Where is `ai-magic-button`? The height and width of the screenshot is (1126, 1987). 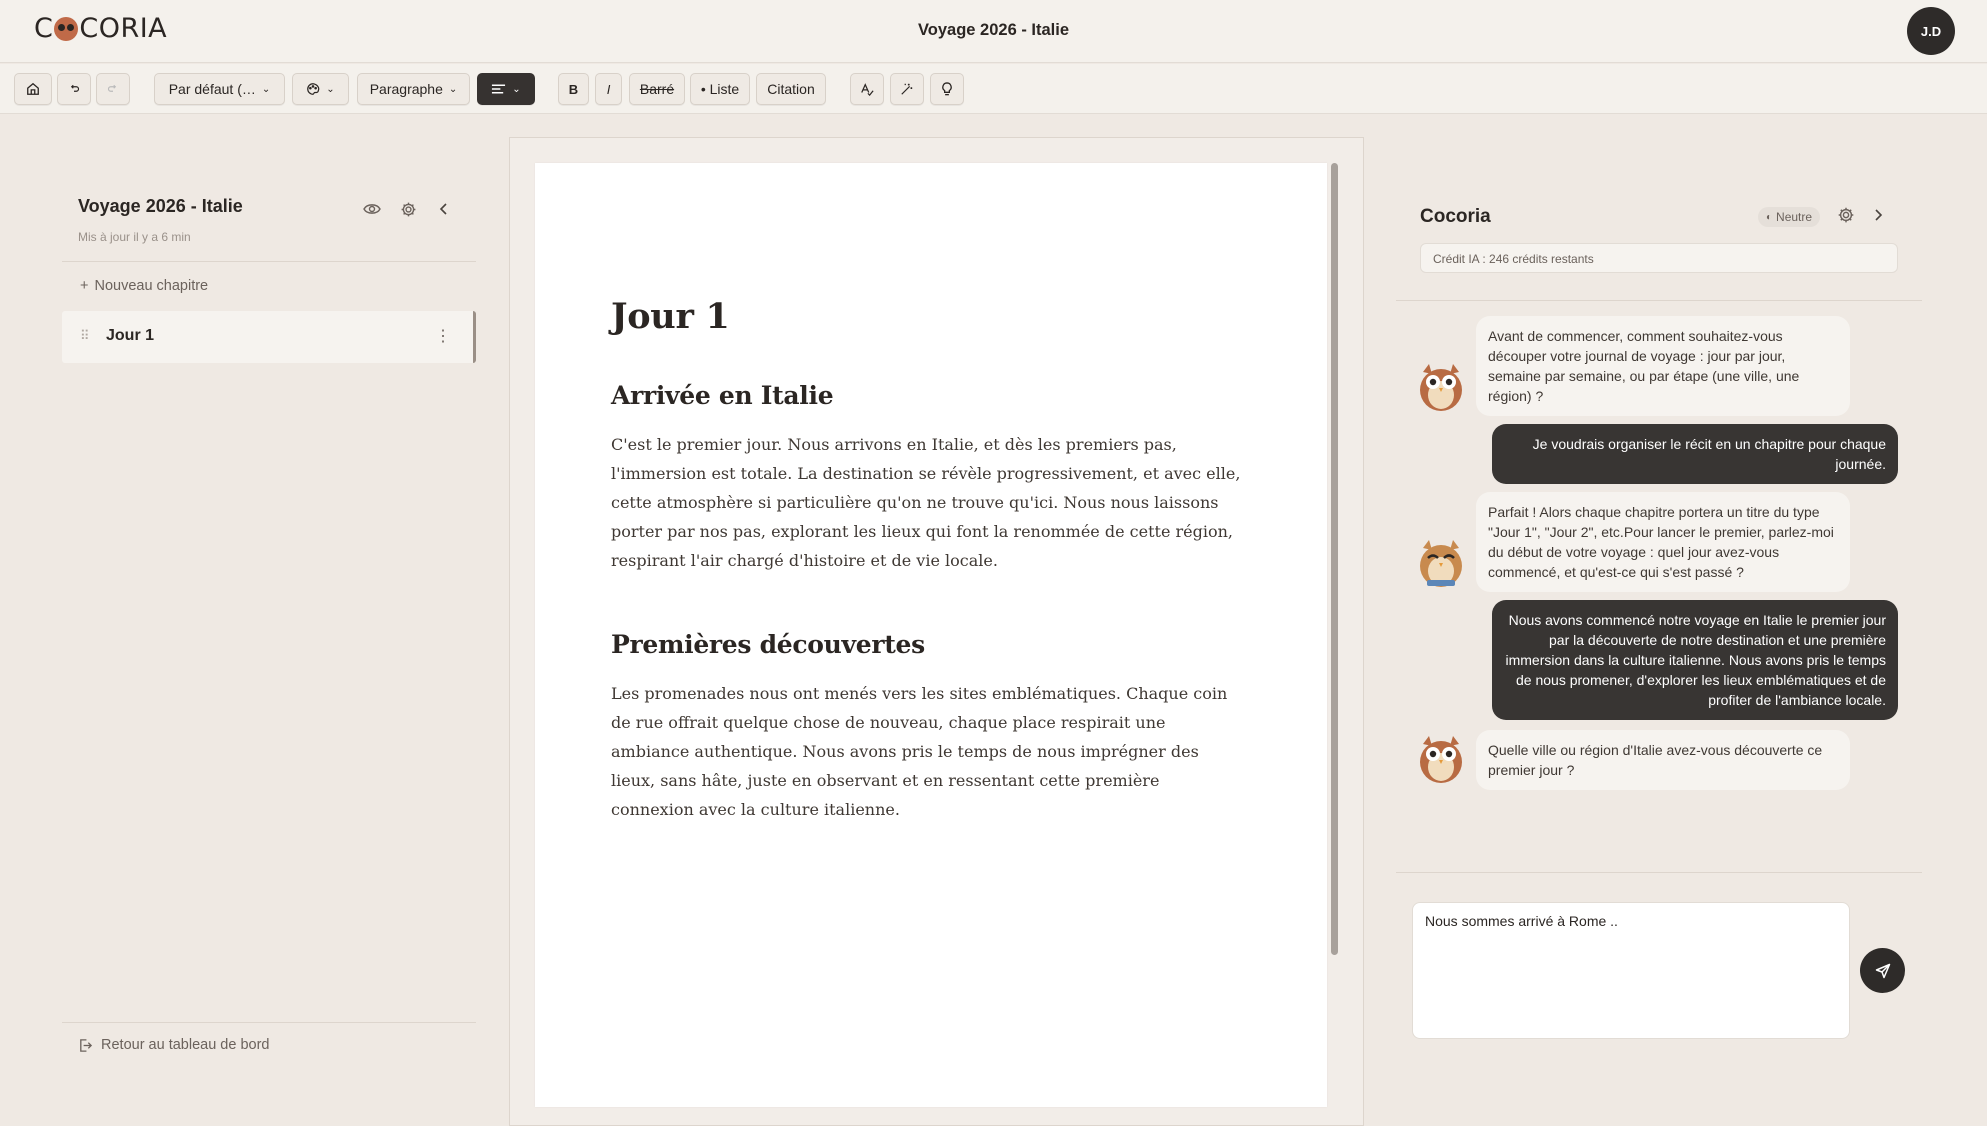 ai-magic-button is located at coordinates (907, 89).